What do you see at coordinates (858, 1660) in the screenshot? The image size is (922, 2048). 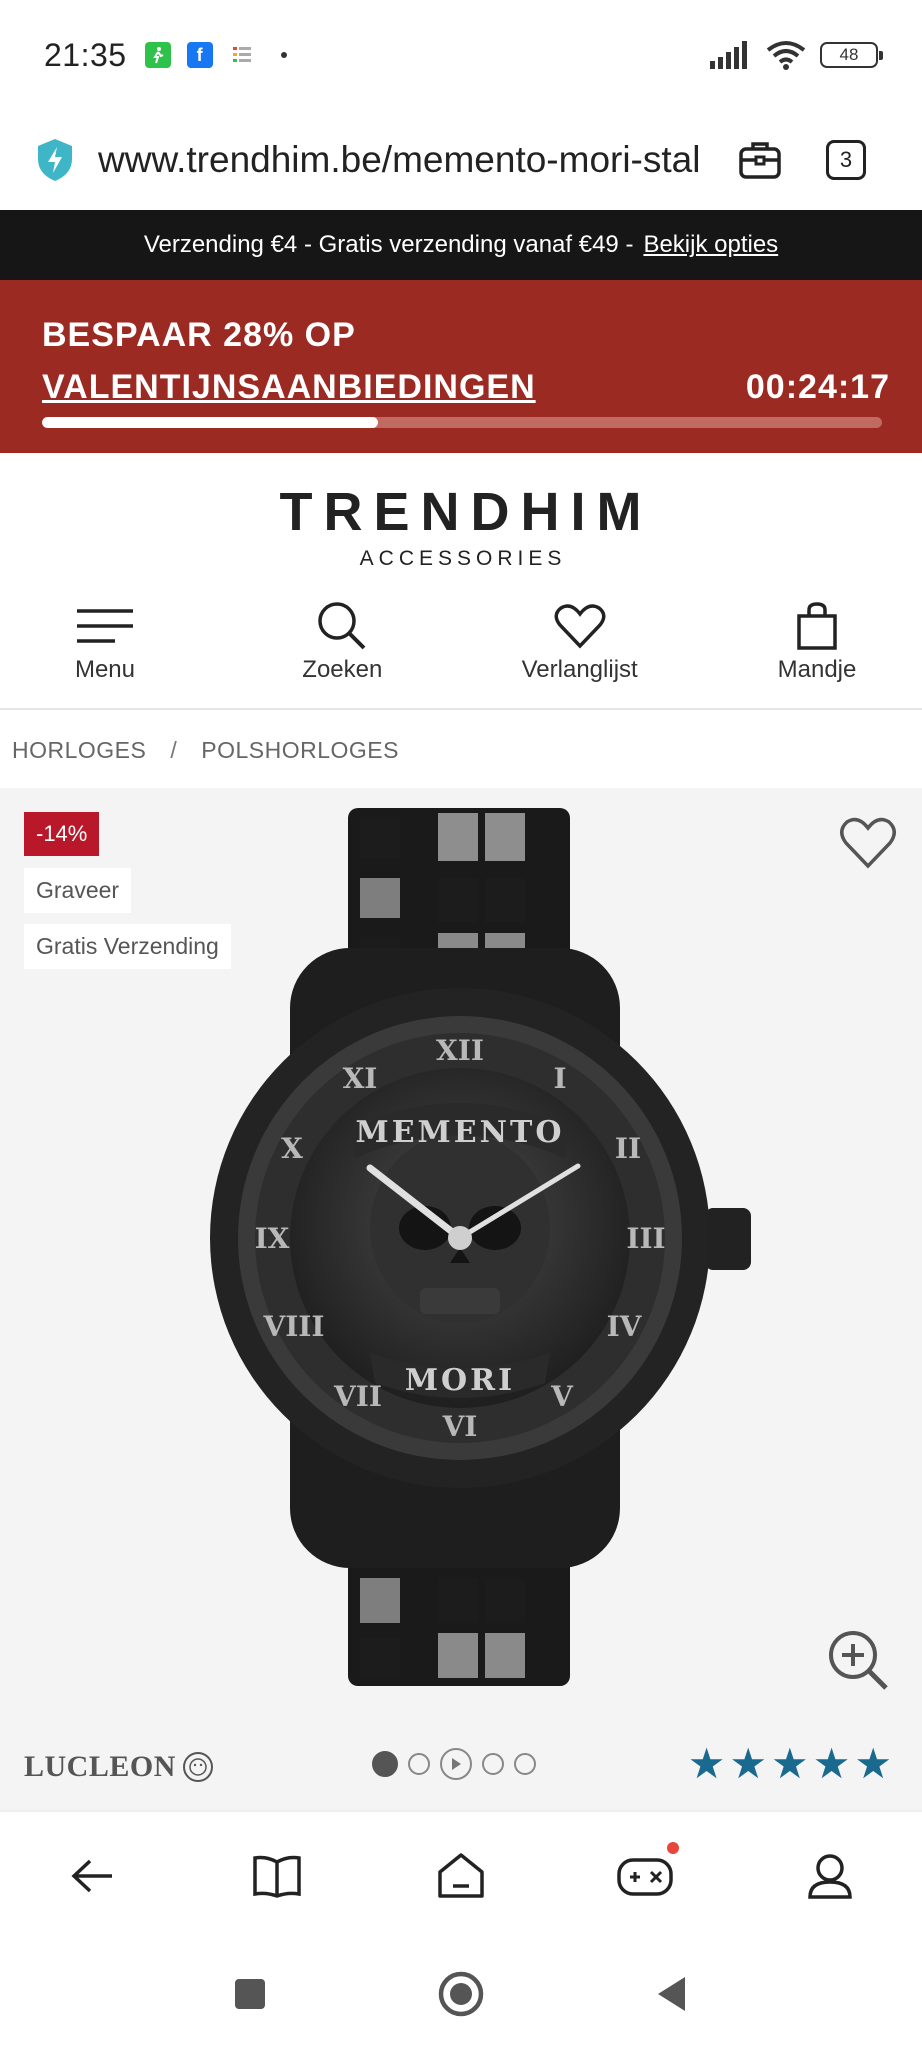 I see `zoom-icon` at bounding box center [858, 1660].